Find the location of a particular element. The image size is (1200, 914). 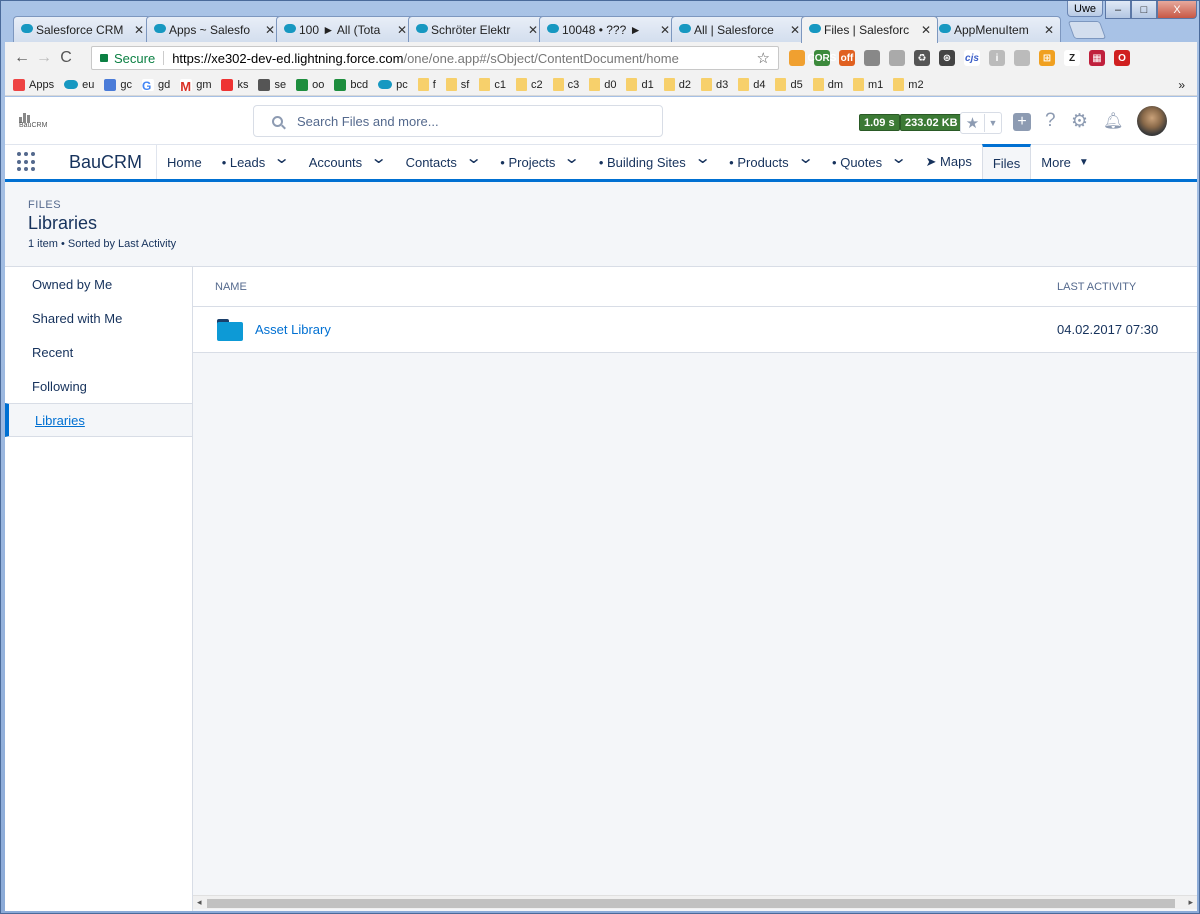

bookmark-item: d1 is located at coordinates (640, 84).